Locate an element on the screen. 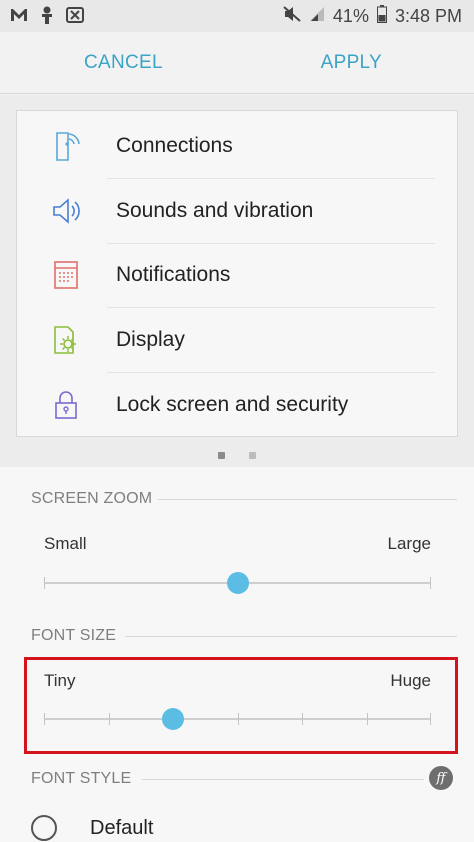 This screenshot has height=842, width=474. lock-icon is located at coordinates (66, 405).